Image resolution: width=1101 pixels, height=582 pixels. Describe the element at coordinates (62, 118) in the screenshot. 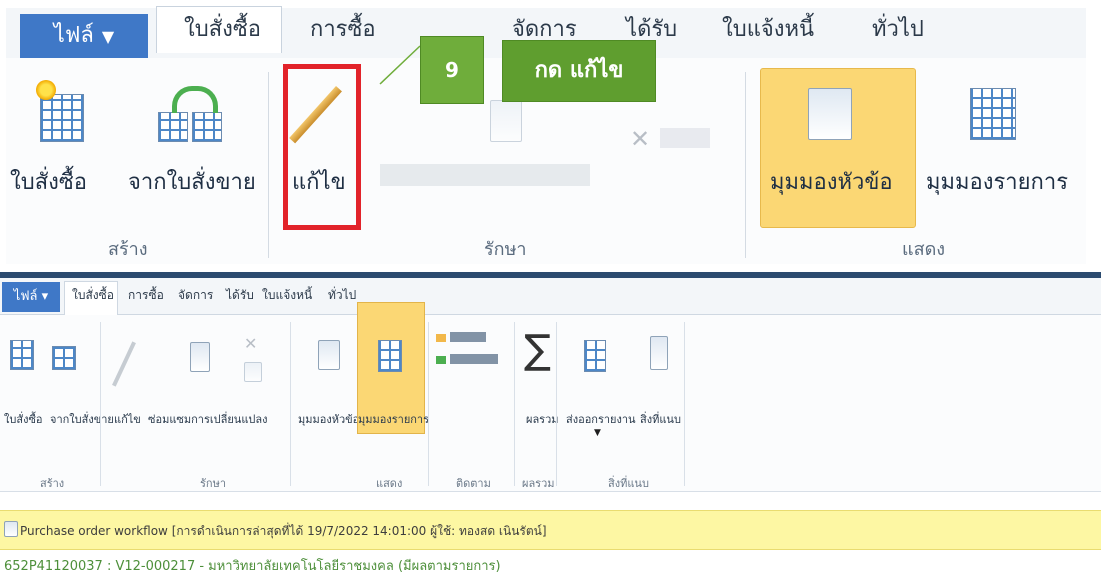

I see `new-purchase-order-icon` at that location.